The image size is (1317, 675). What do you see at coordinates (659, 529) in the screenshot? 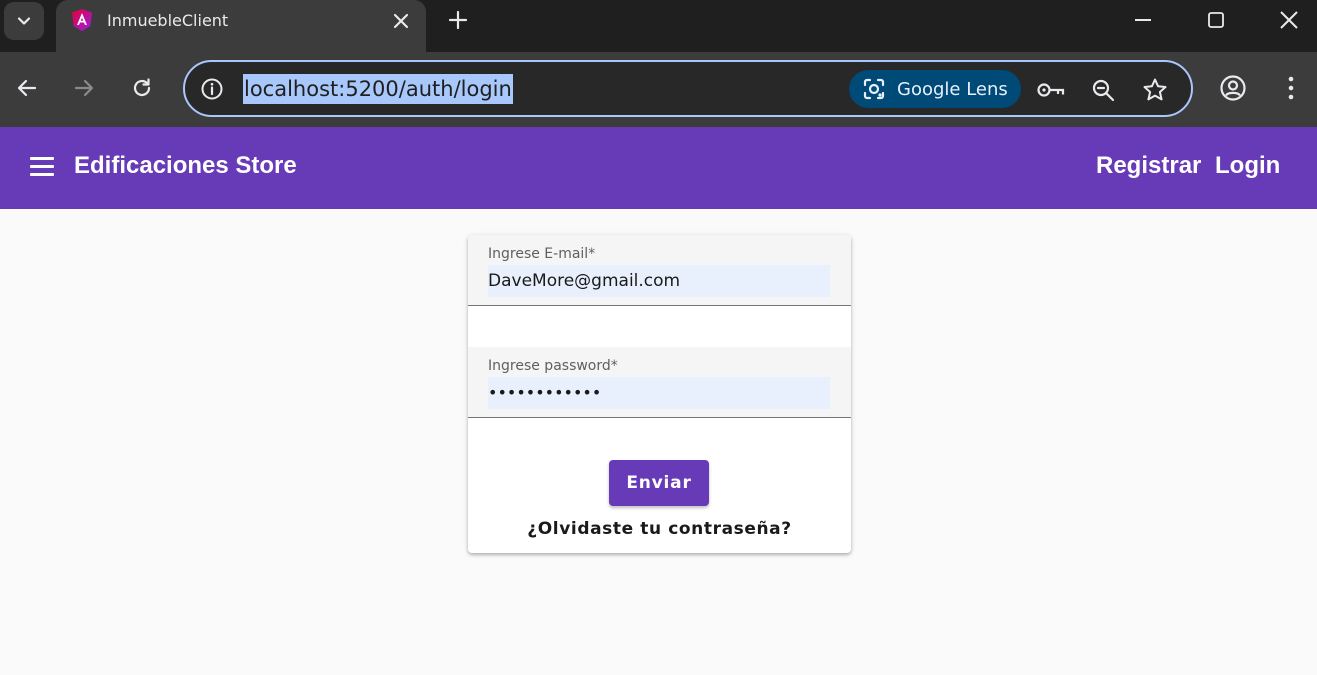
I see `forgot-password-link: ¿Olvidaste tu contraseña?` at bounding box center [659, 529].